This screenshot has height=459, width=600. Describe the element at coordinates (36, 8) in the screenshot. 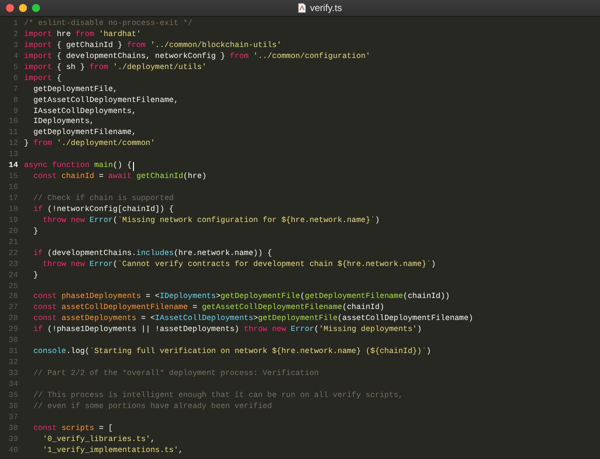

I see `zoom-icon` at that location.